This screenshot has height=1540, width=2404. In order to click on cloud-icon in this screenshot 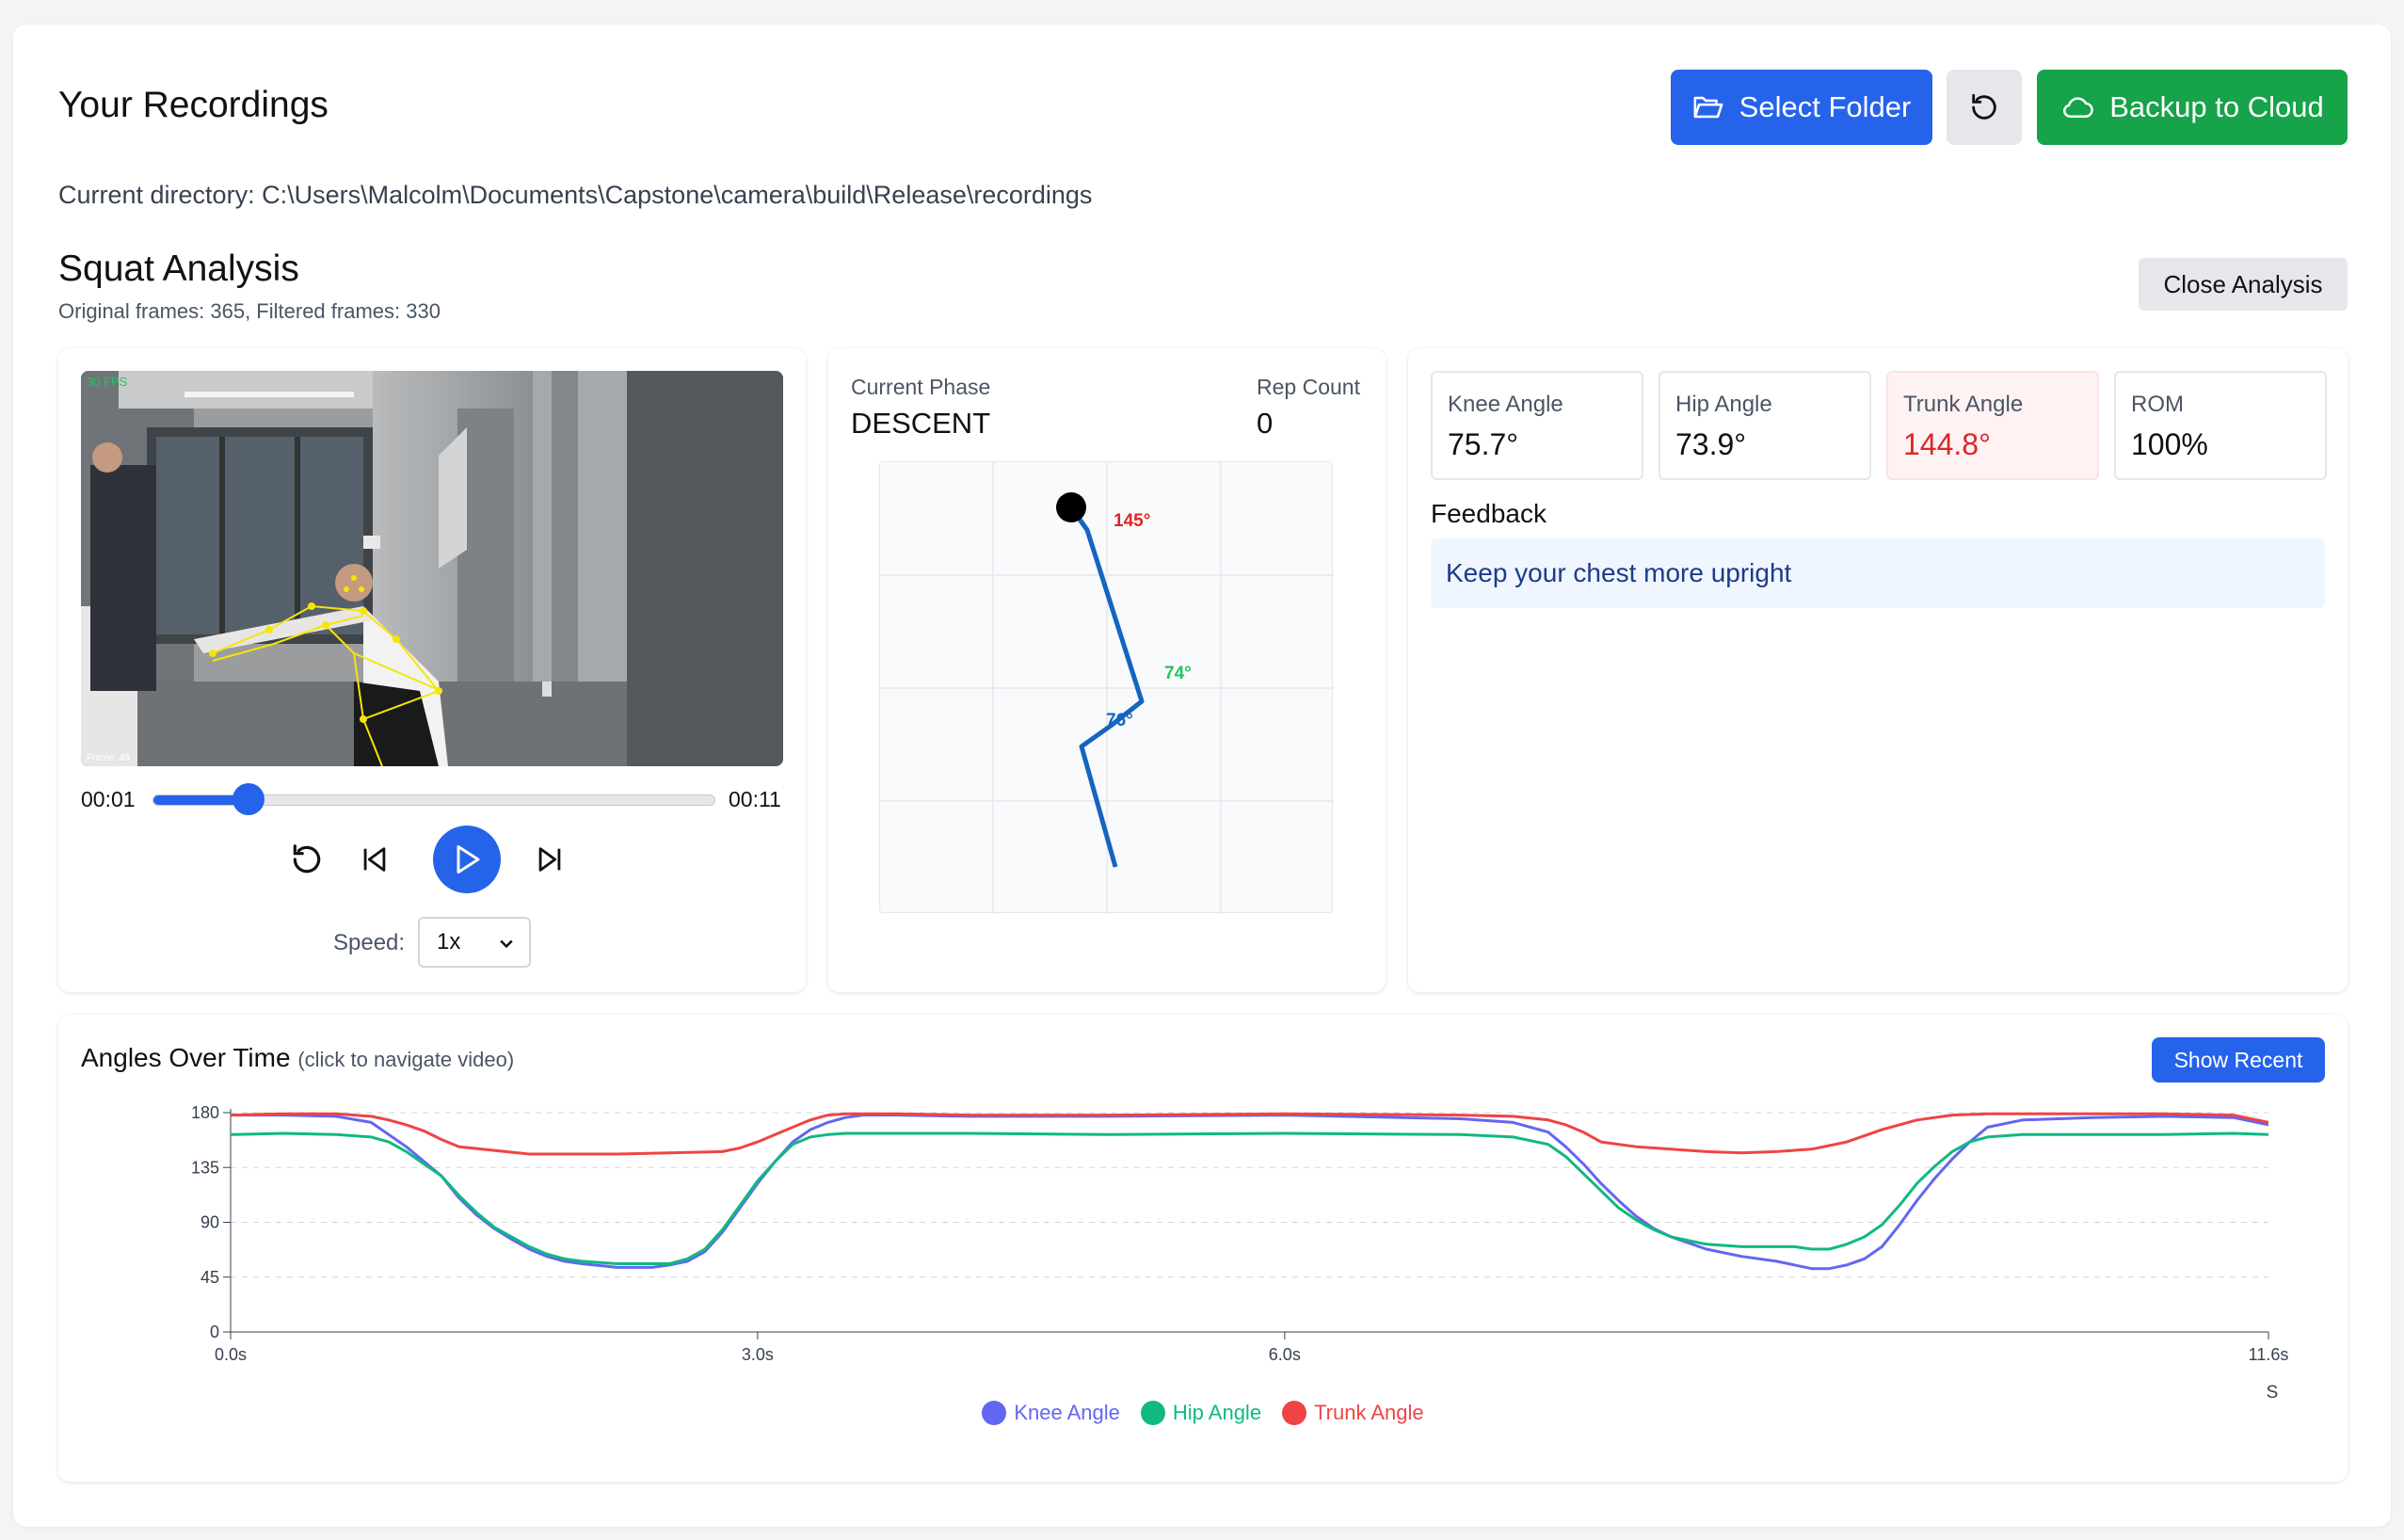, I will do `click(2078, 107)`.